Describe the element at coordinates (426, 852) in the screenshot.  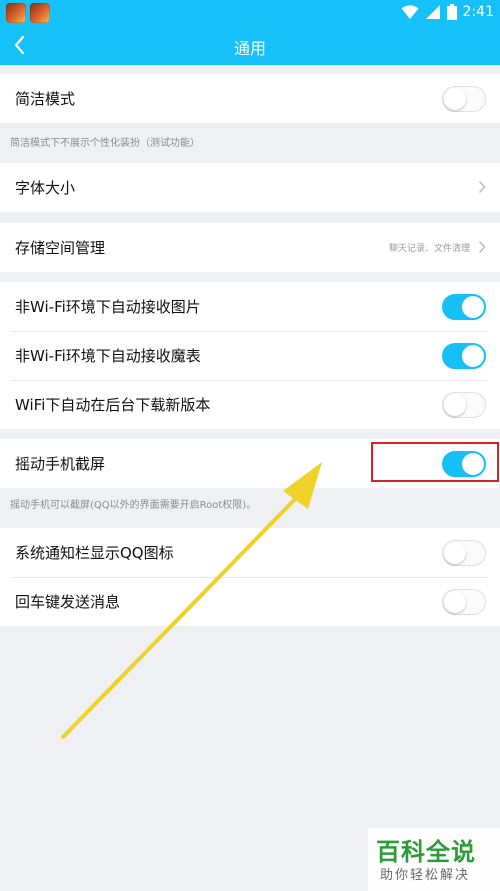
I see `watermark-title: 百科全说` at that location.